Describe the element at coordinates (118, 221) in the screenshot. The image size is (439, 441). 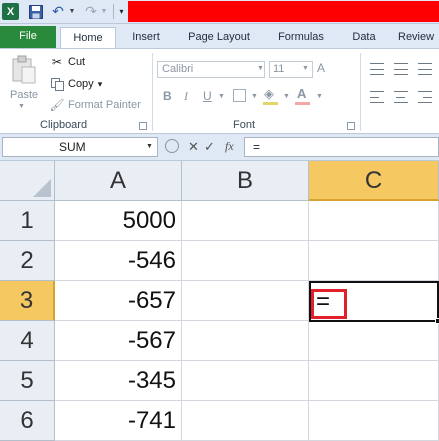
I see `cell-a1: 5000` at that location.